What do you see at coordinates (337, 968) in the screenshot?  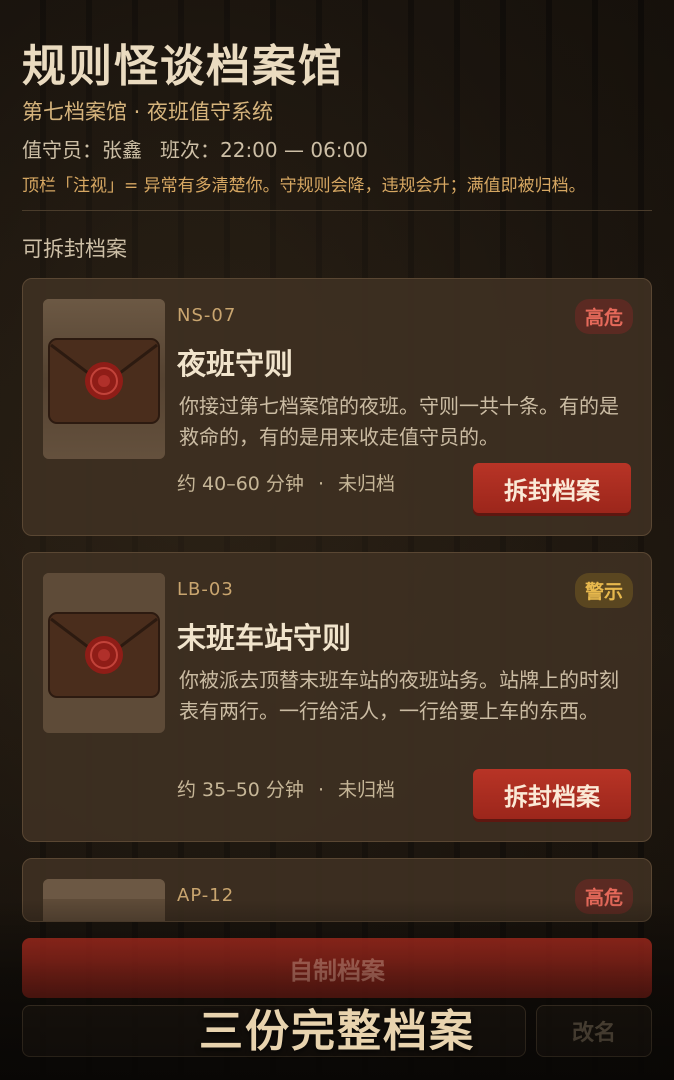 I see `custom-archive-button: 自制档案` at bounding box center [337, 968].